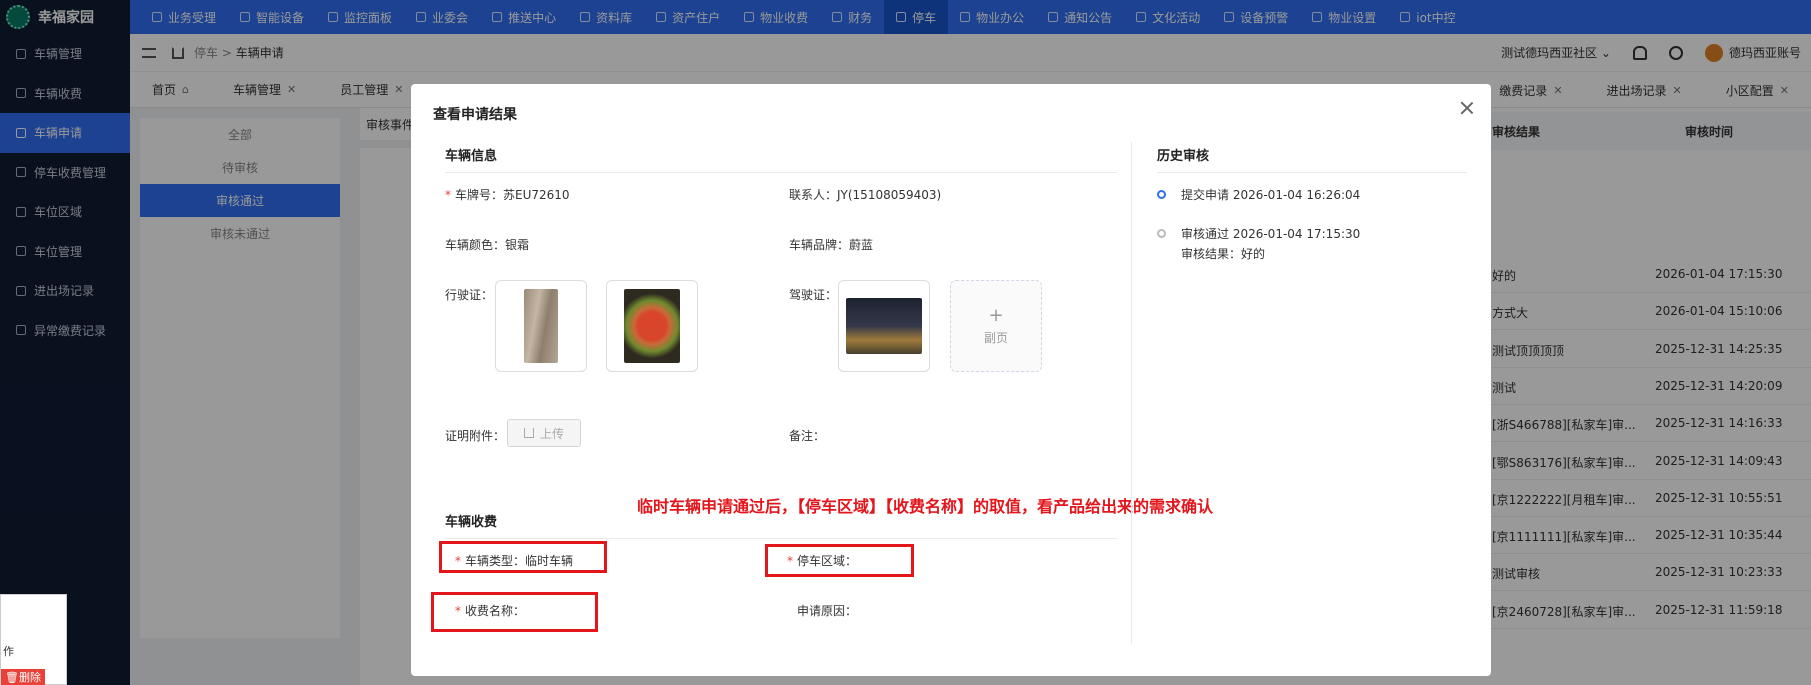 This screenshot has height=685, width=1811. What do you see at coordinates (512, 195) in the screenshot?
I see `plate-text: 车牌号：苏EU72610` at bounding box center [512, 195].